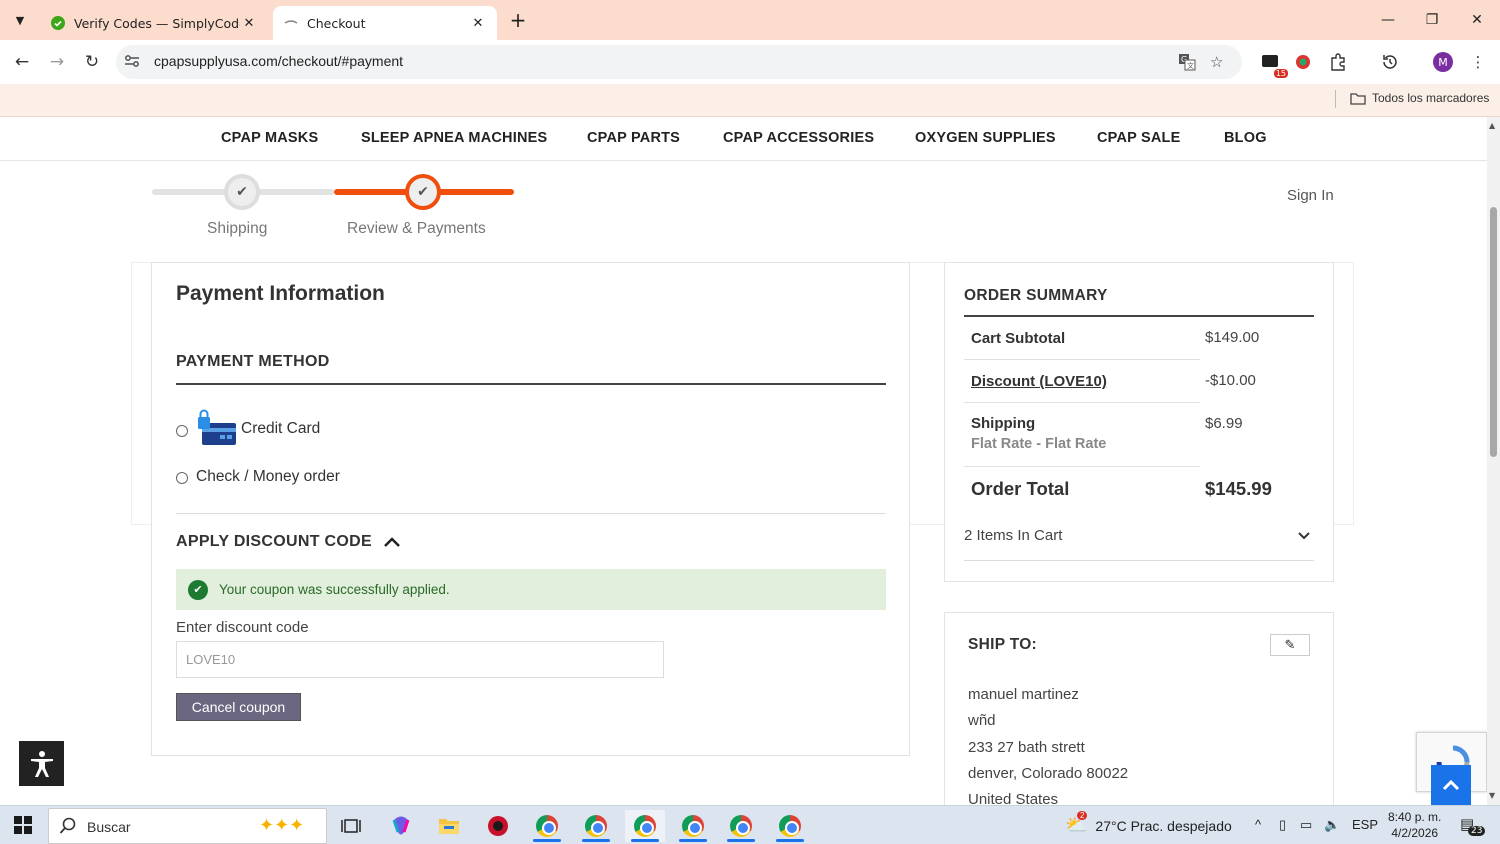 This screenshot has width=1500, height=844. I want to click on shipping-label: Shipping, so click(1003, 423).